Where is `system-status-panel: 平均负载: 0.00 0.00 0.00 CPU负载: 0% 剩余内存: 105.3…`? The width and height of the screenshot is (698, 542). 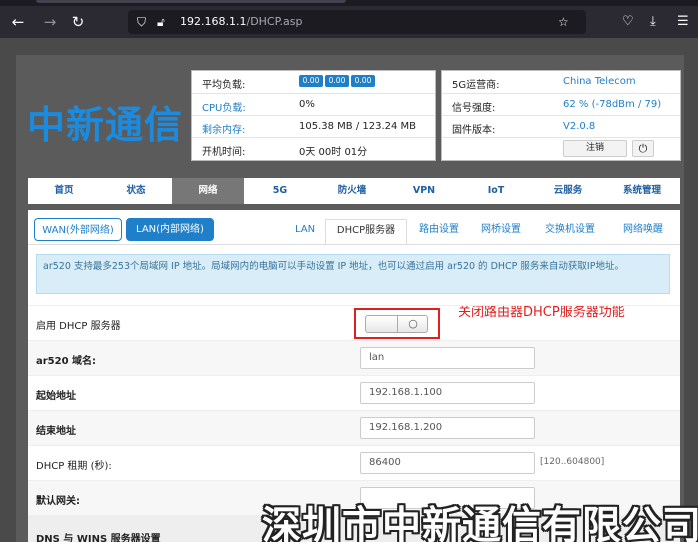 system-status-panel: 平均负载: 0.00 0.00 0.00 CPU负载: 0% 剩余内存: 105.3… is located at coordinates (313, 115).